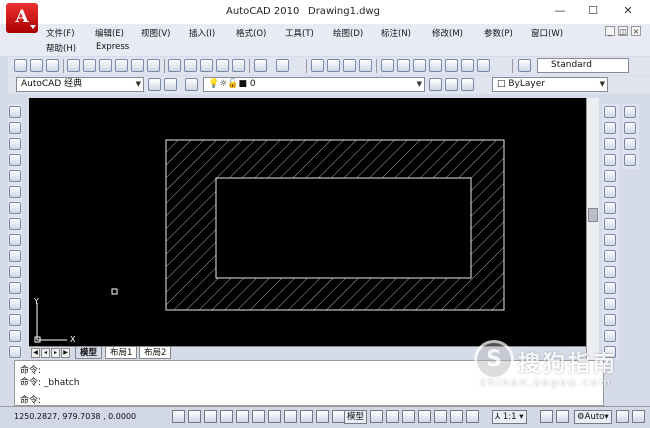 This screenshot has width=650, height=428. What do you see at coordinates (349, 65) in the screenshot?
I see `zoom-window-icon` at bounding box center [349, 65].